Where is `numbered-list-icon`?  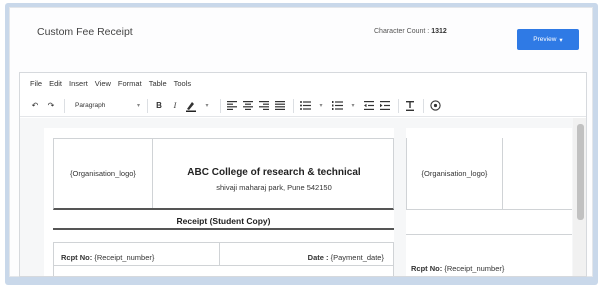 numbered-list-icon is located at coordinates (337, 106).